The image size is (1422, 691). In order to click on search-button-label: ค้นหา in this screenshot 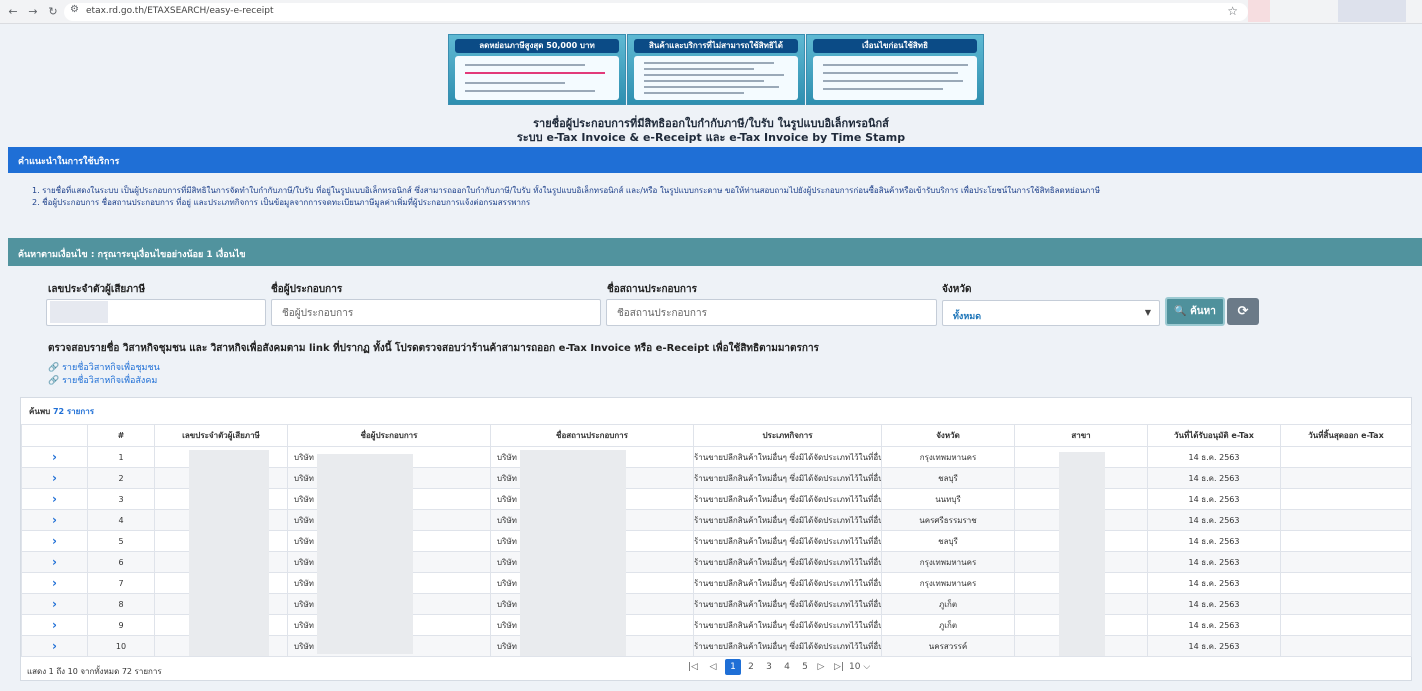, I will do `click(1203, 311)`.